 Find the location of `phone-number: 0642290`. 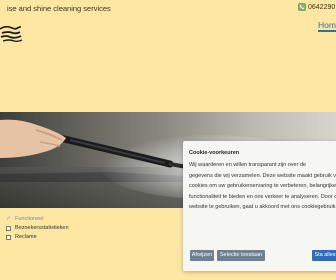

phone-number: 0642290 is located at coordinates (322, 7).